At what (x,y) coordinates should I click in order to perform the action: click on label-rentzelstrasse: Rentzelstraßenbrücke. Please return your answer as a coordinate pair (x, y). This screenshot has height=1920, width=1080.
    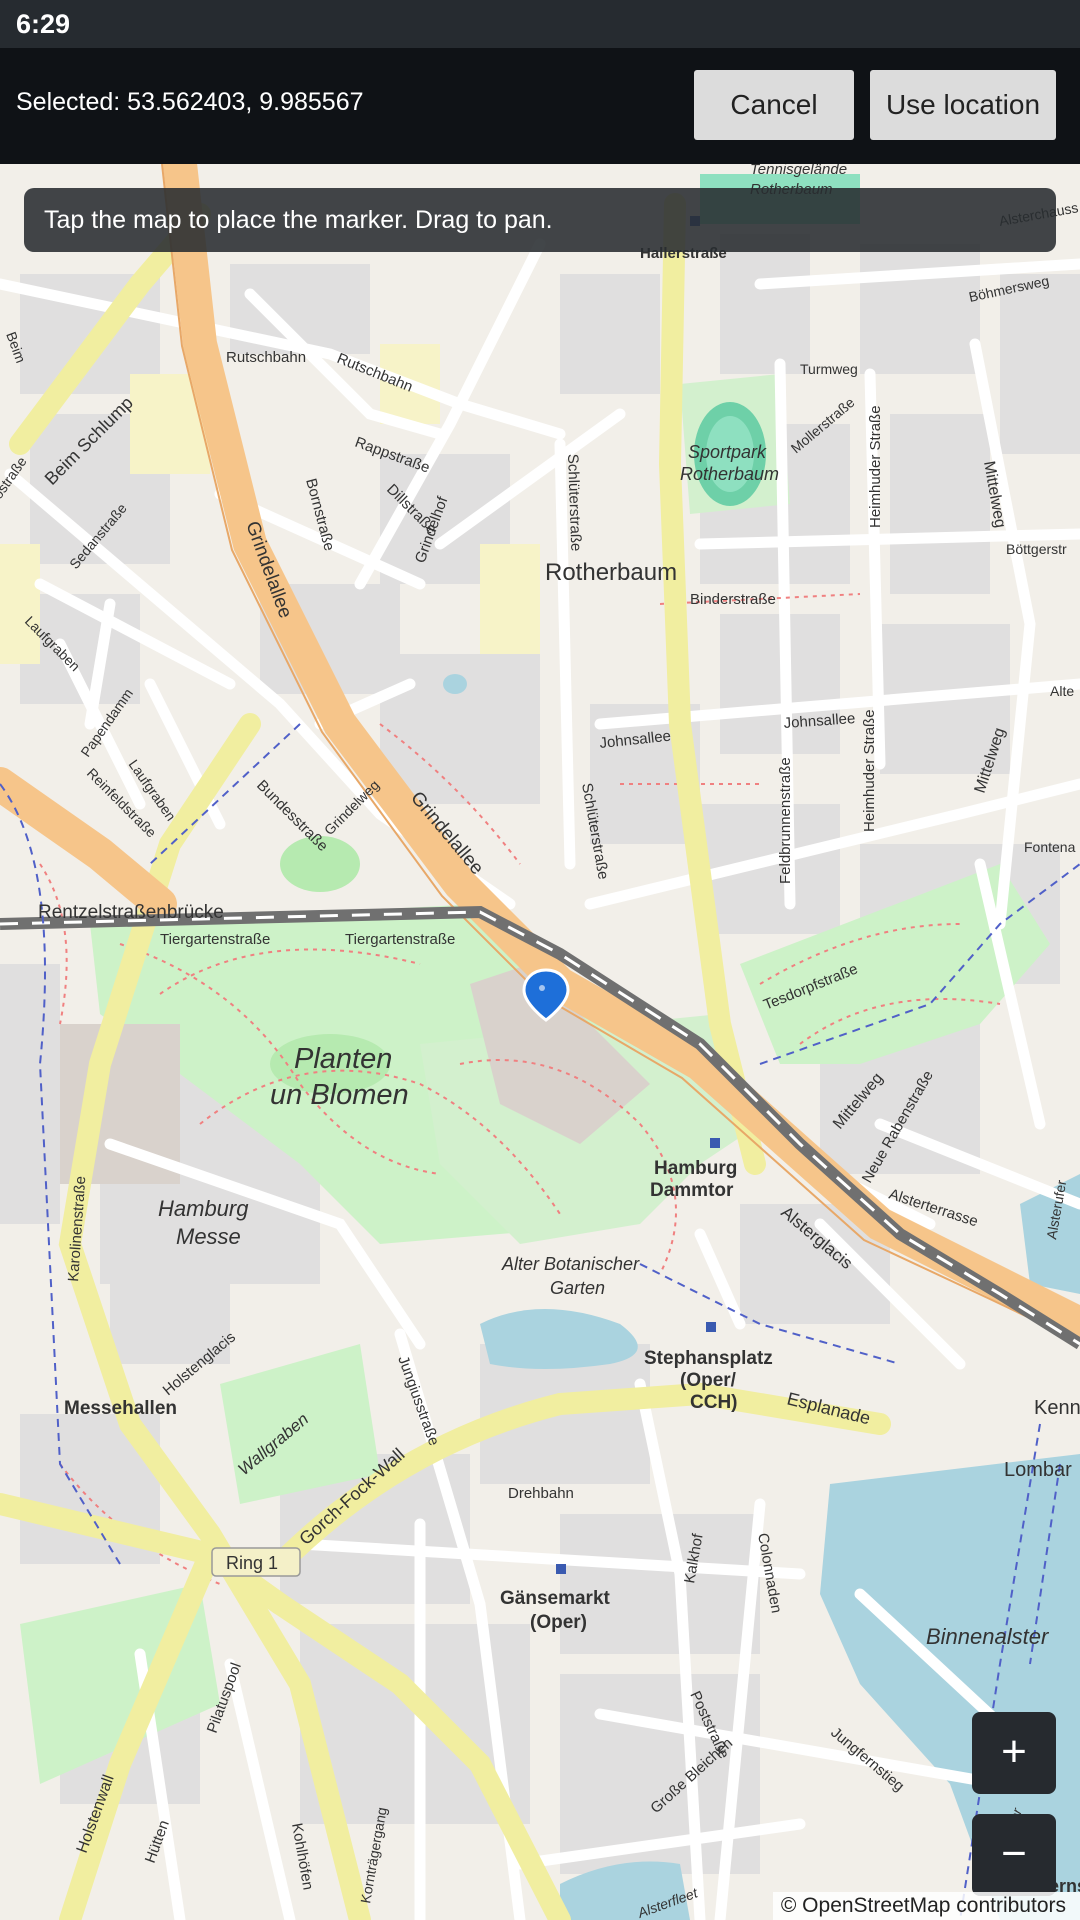
    Looking at the image, I should click on (131, 912).